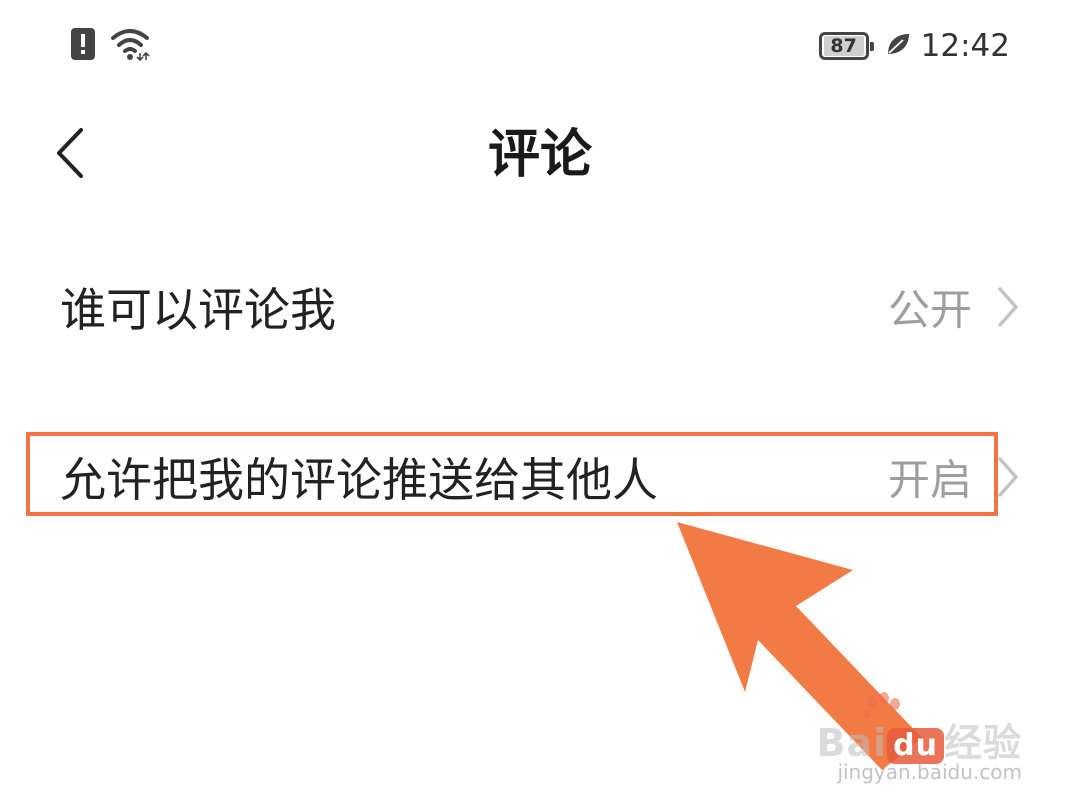 The width and height of the screenshot is (1080, 810). What do you see at coordinates (898, 46) in the screenshot?
I see `leaf-icon` at bounding box center [898, 46].